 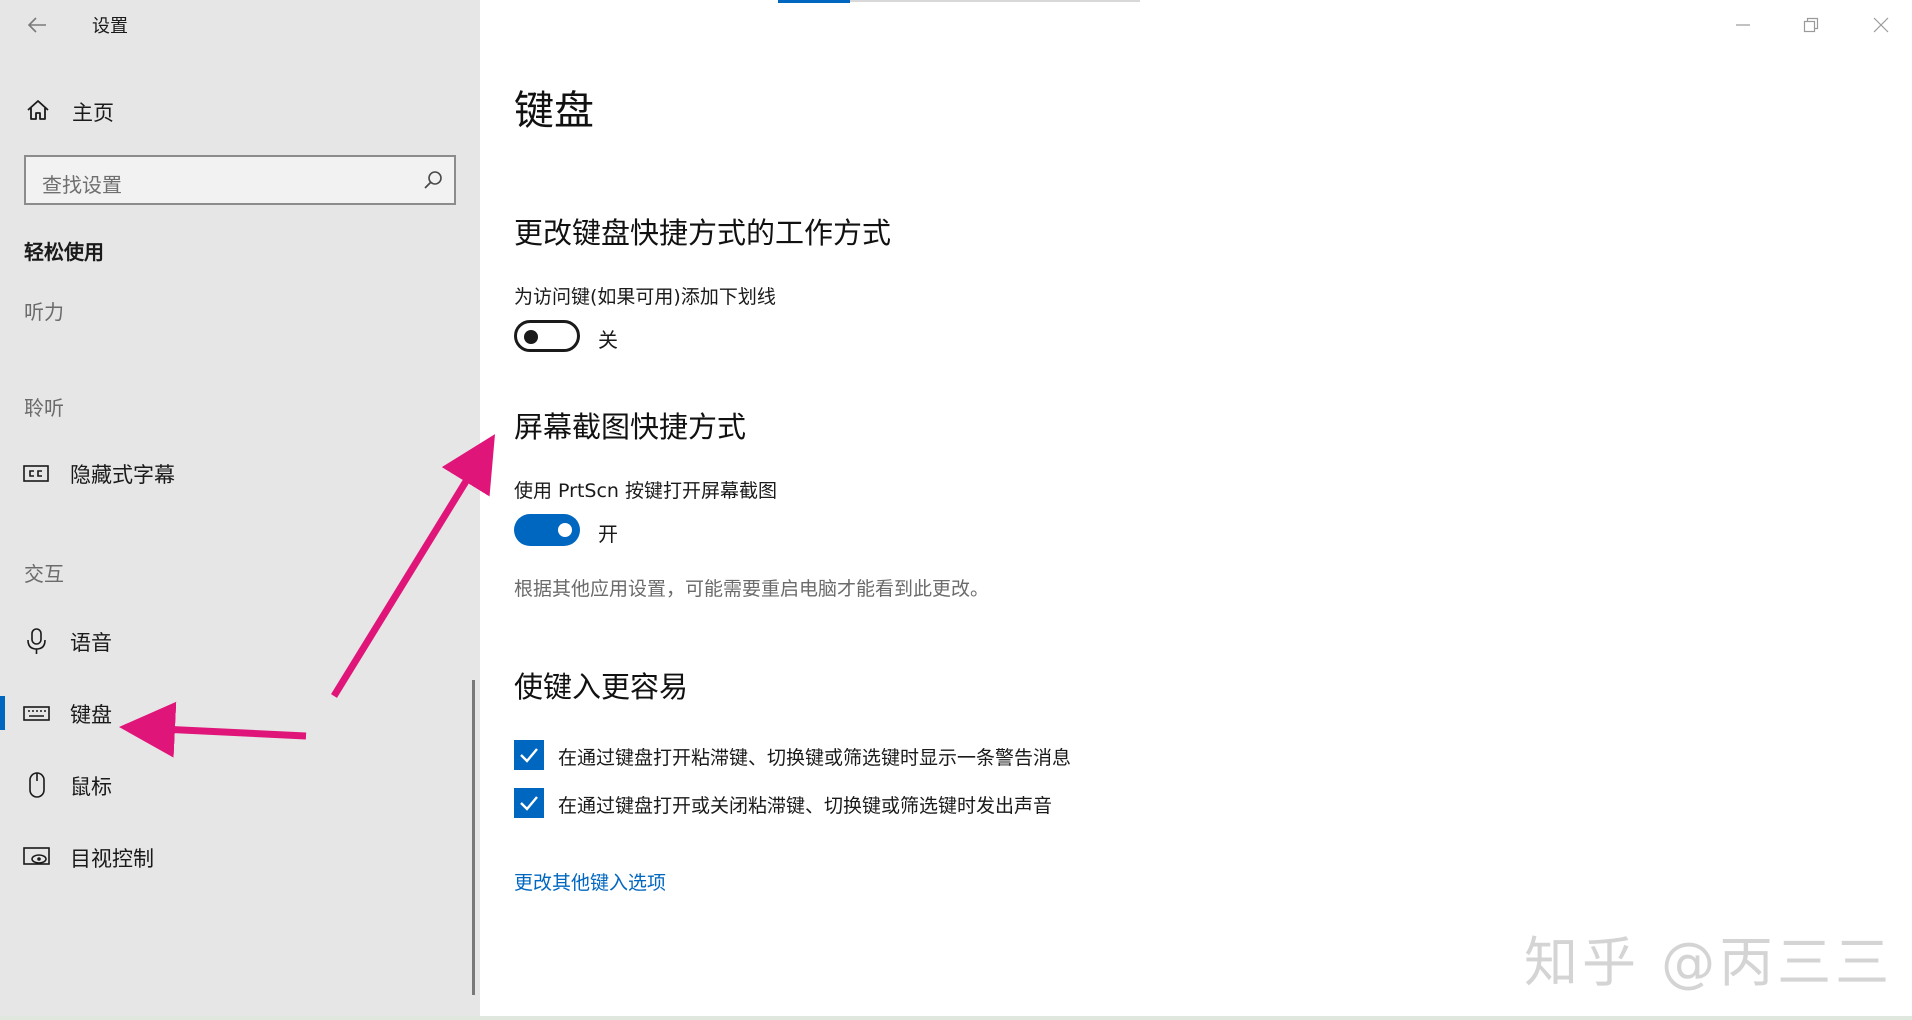 What do you see at coordinates (64, 252) in the screenshot?
I see `category-title: 轻松使用` at bounding box center [64, 252].